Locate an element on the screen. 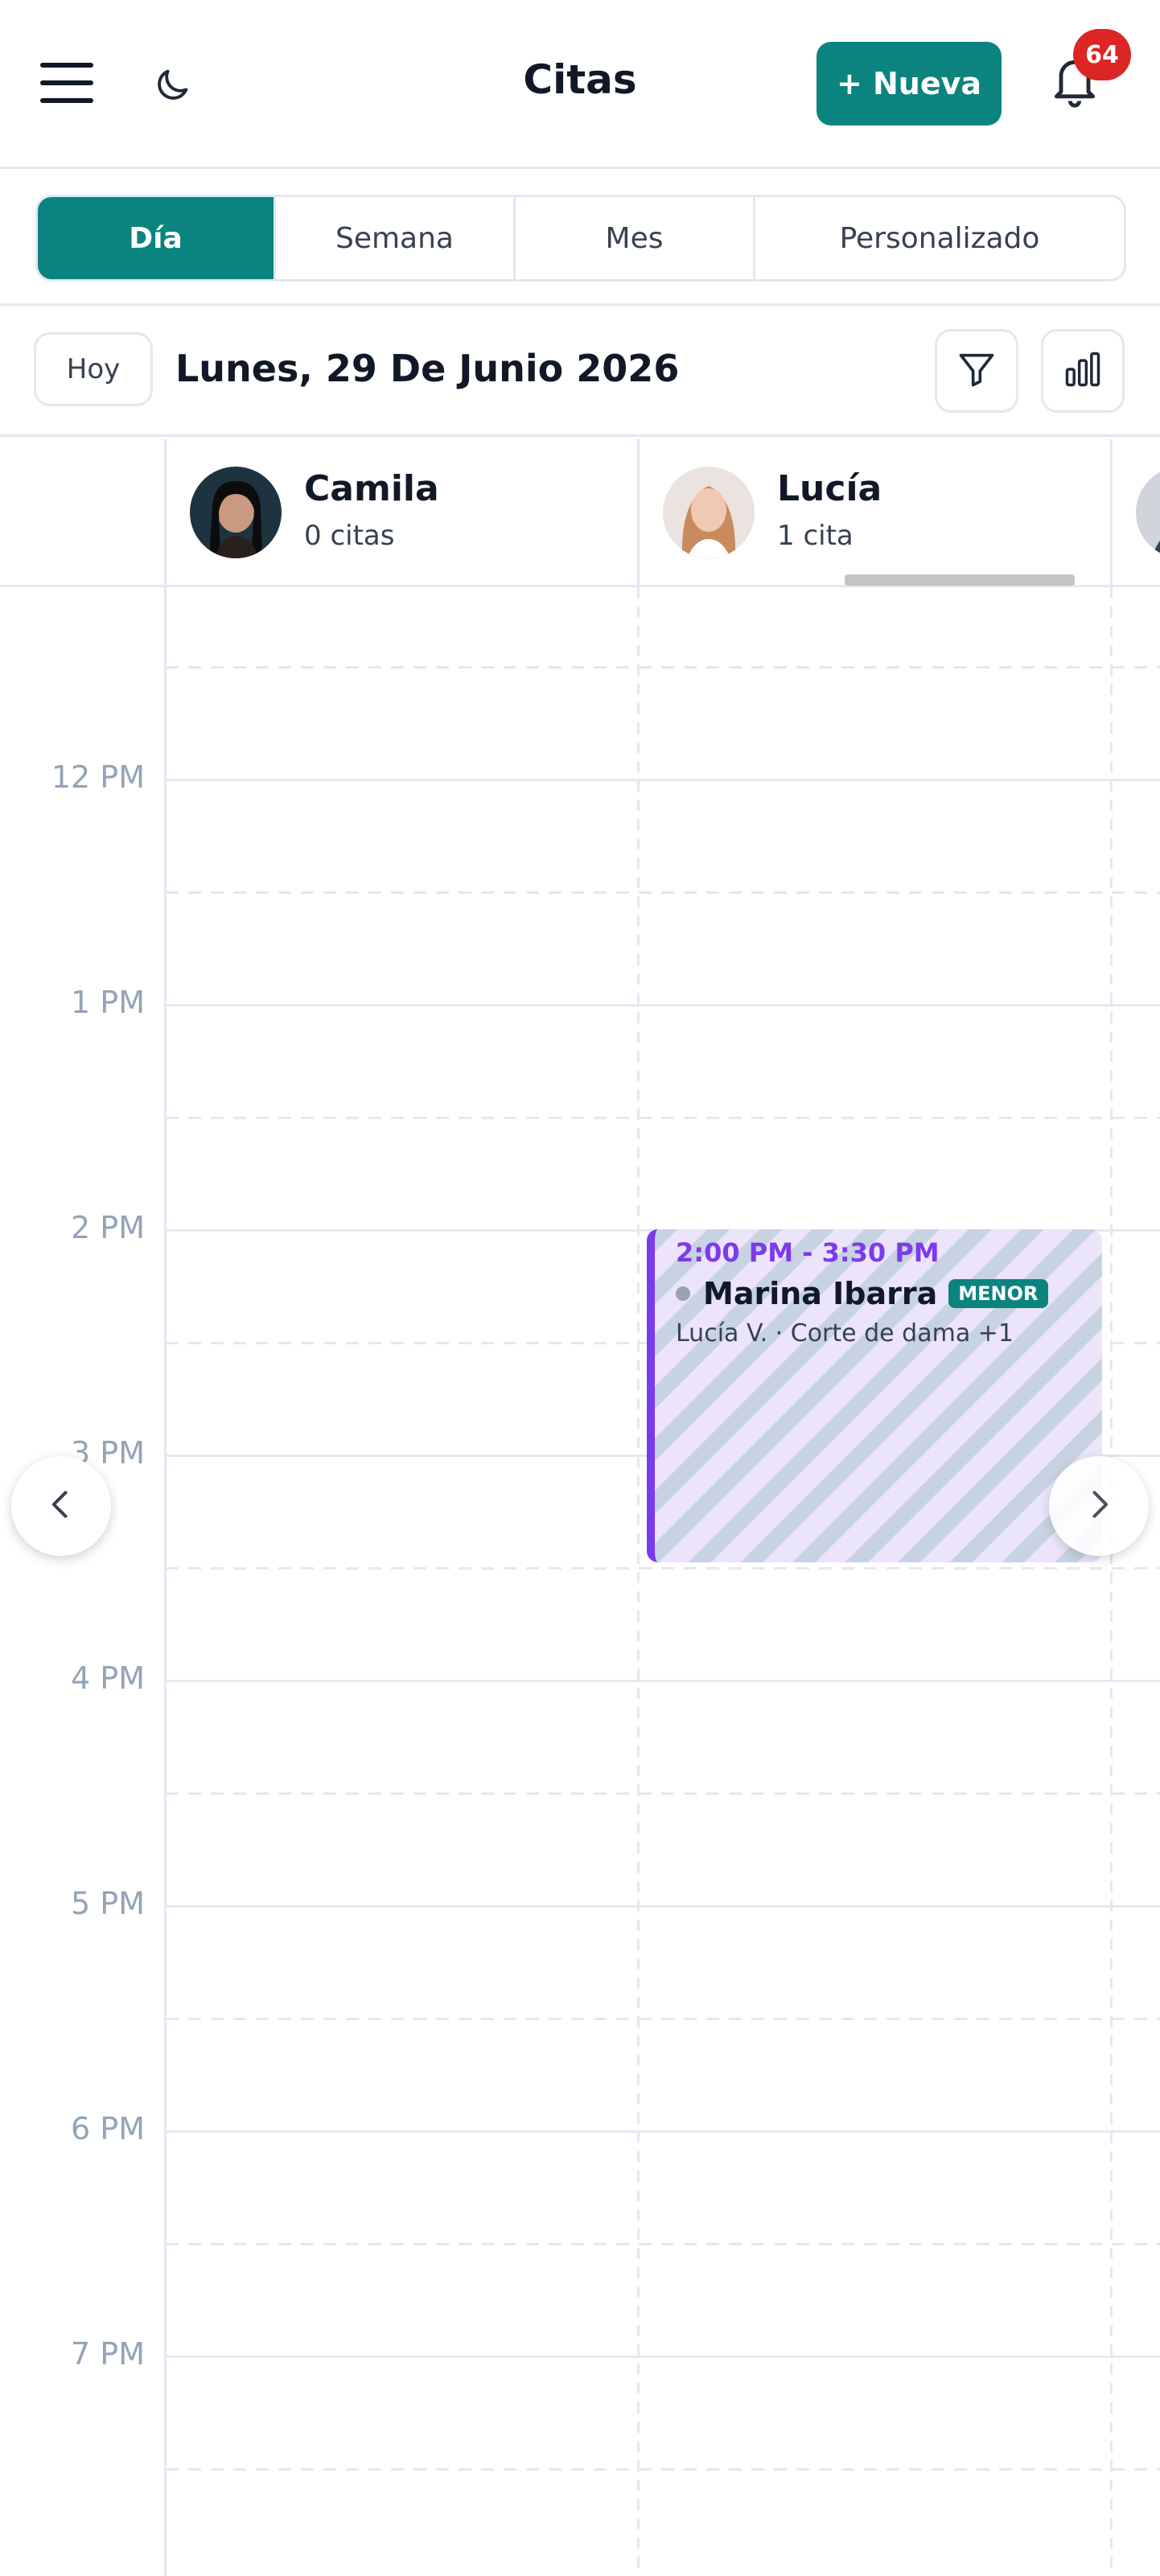 This screenshot has height=2576, width=1160. hamburger-menu-icon is located at coordinates (66, 83).